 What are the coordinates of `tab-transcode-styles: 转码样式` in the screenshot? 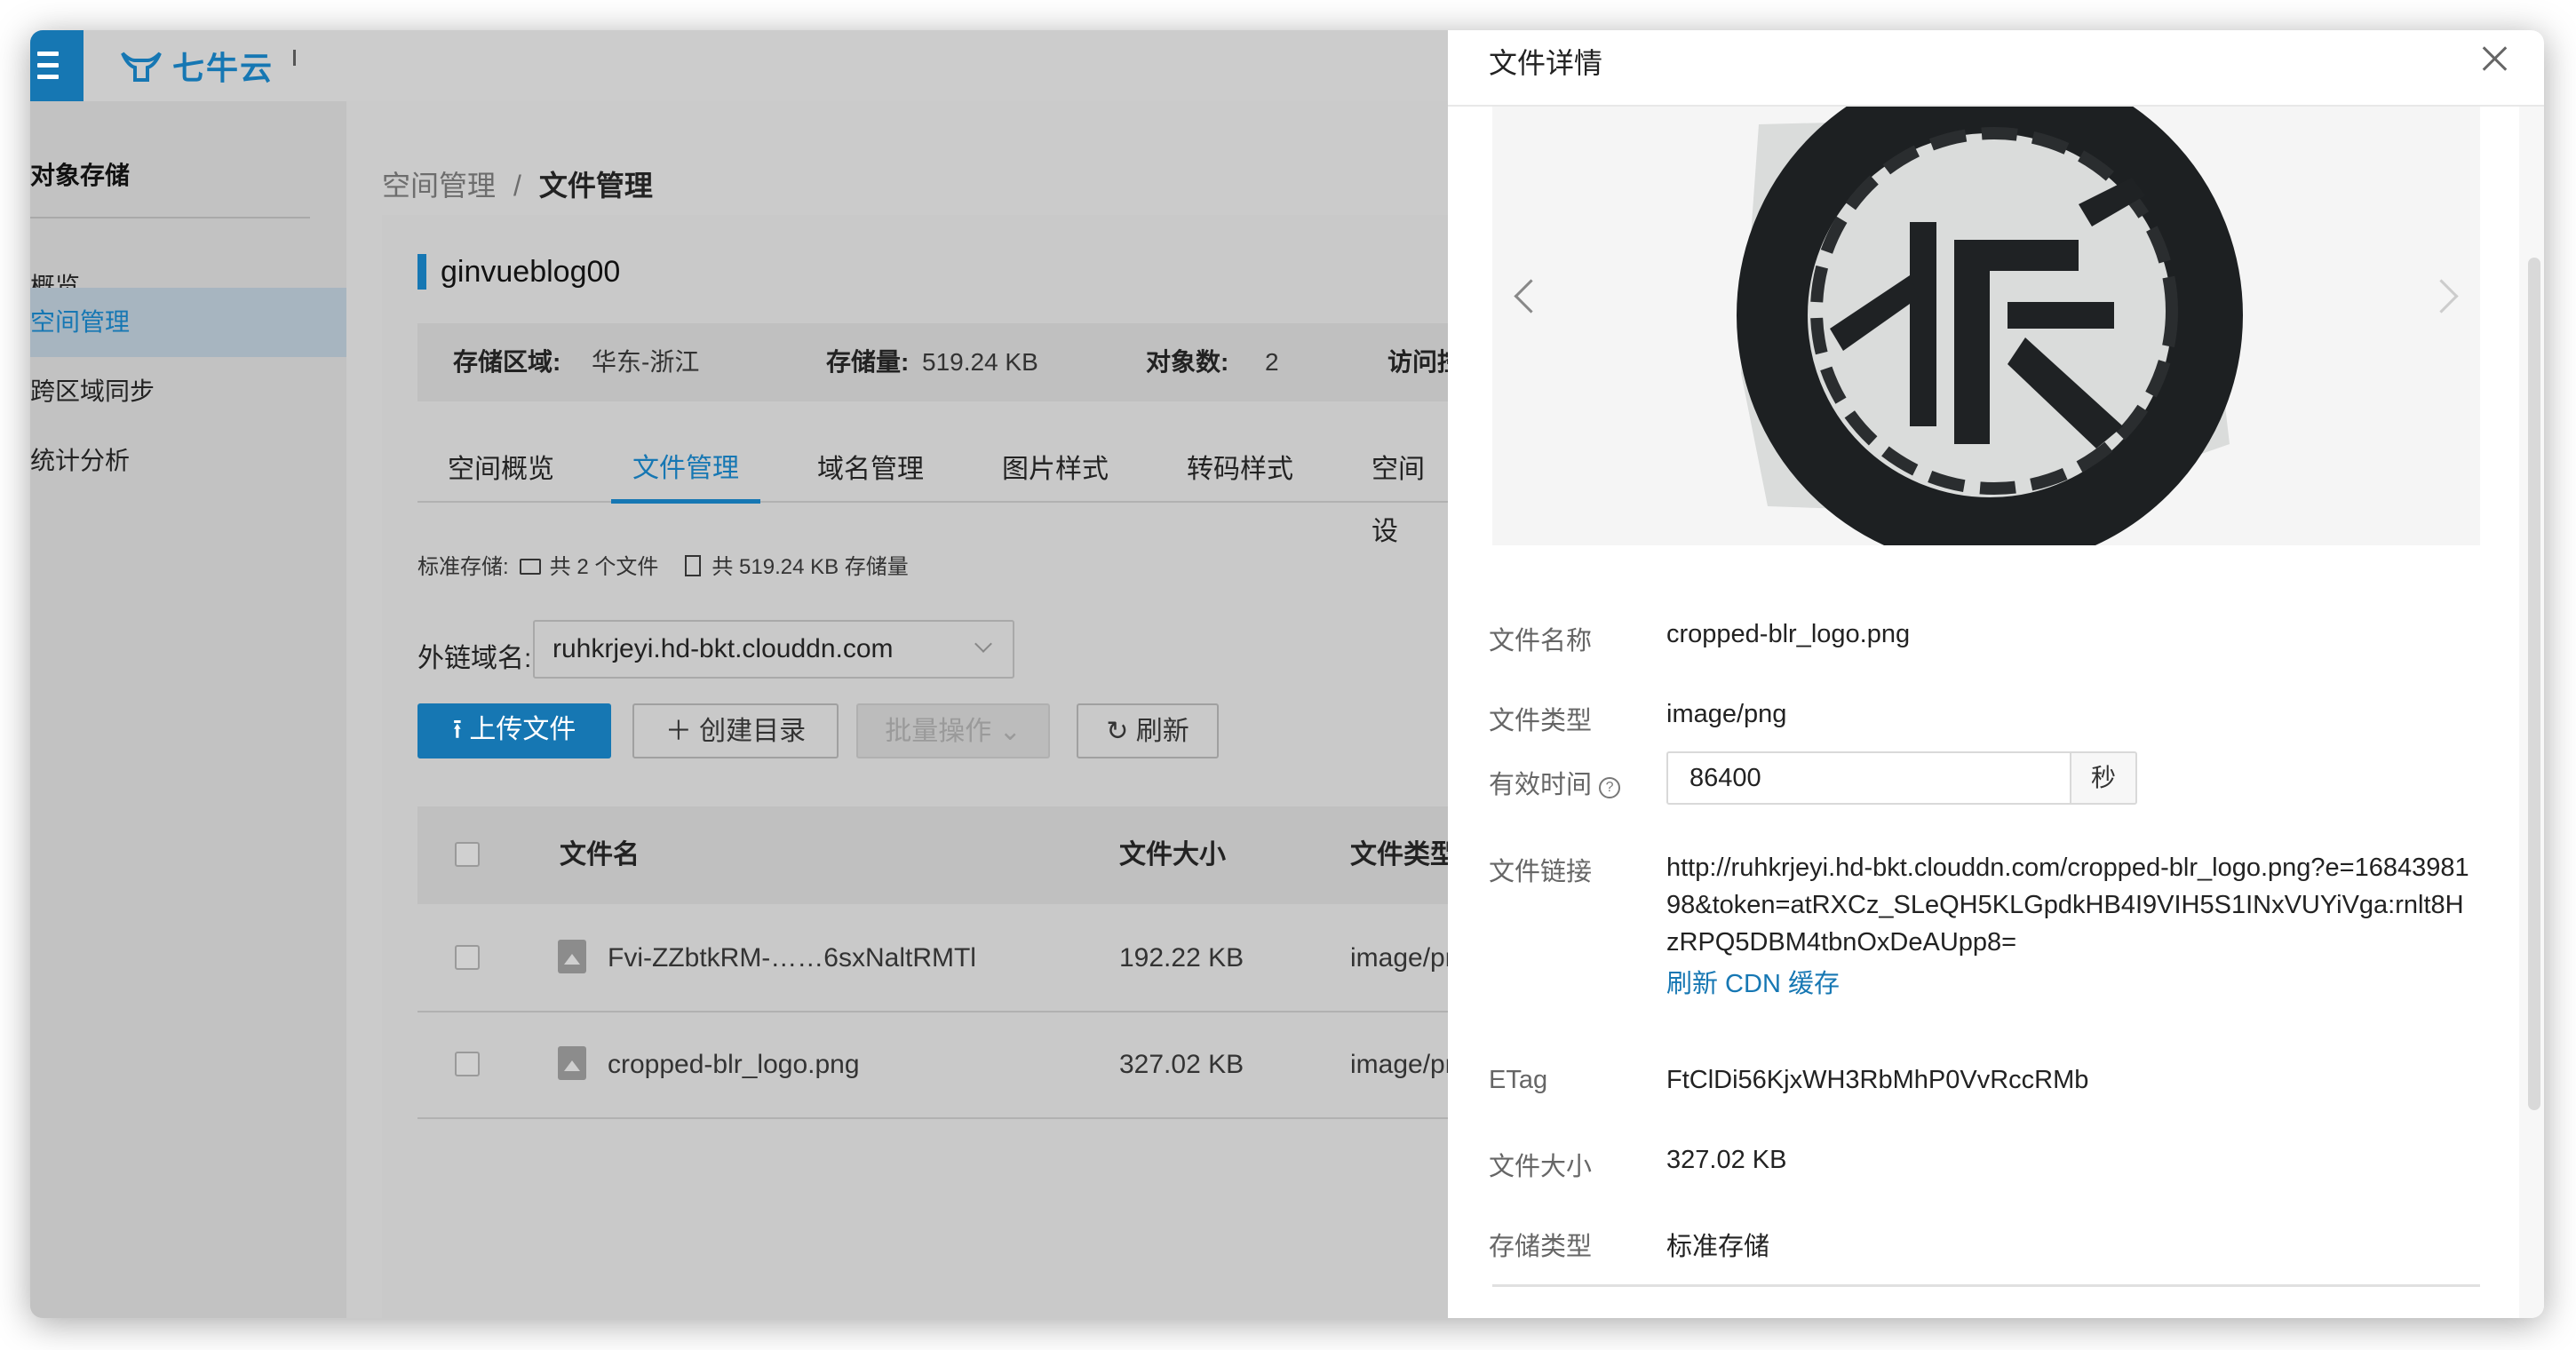 It's located at (1240, 470).